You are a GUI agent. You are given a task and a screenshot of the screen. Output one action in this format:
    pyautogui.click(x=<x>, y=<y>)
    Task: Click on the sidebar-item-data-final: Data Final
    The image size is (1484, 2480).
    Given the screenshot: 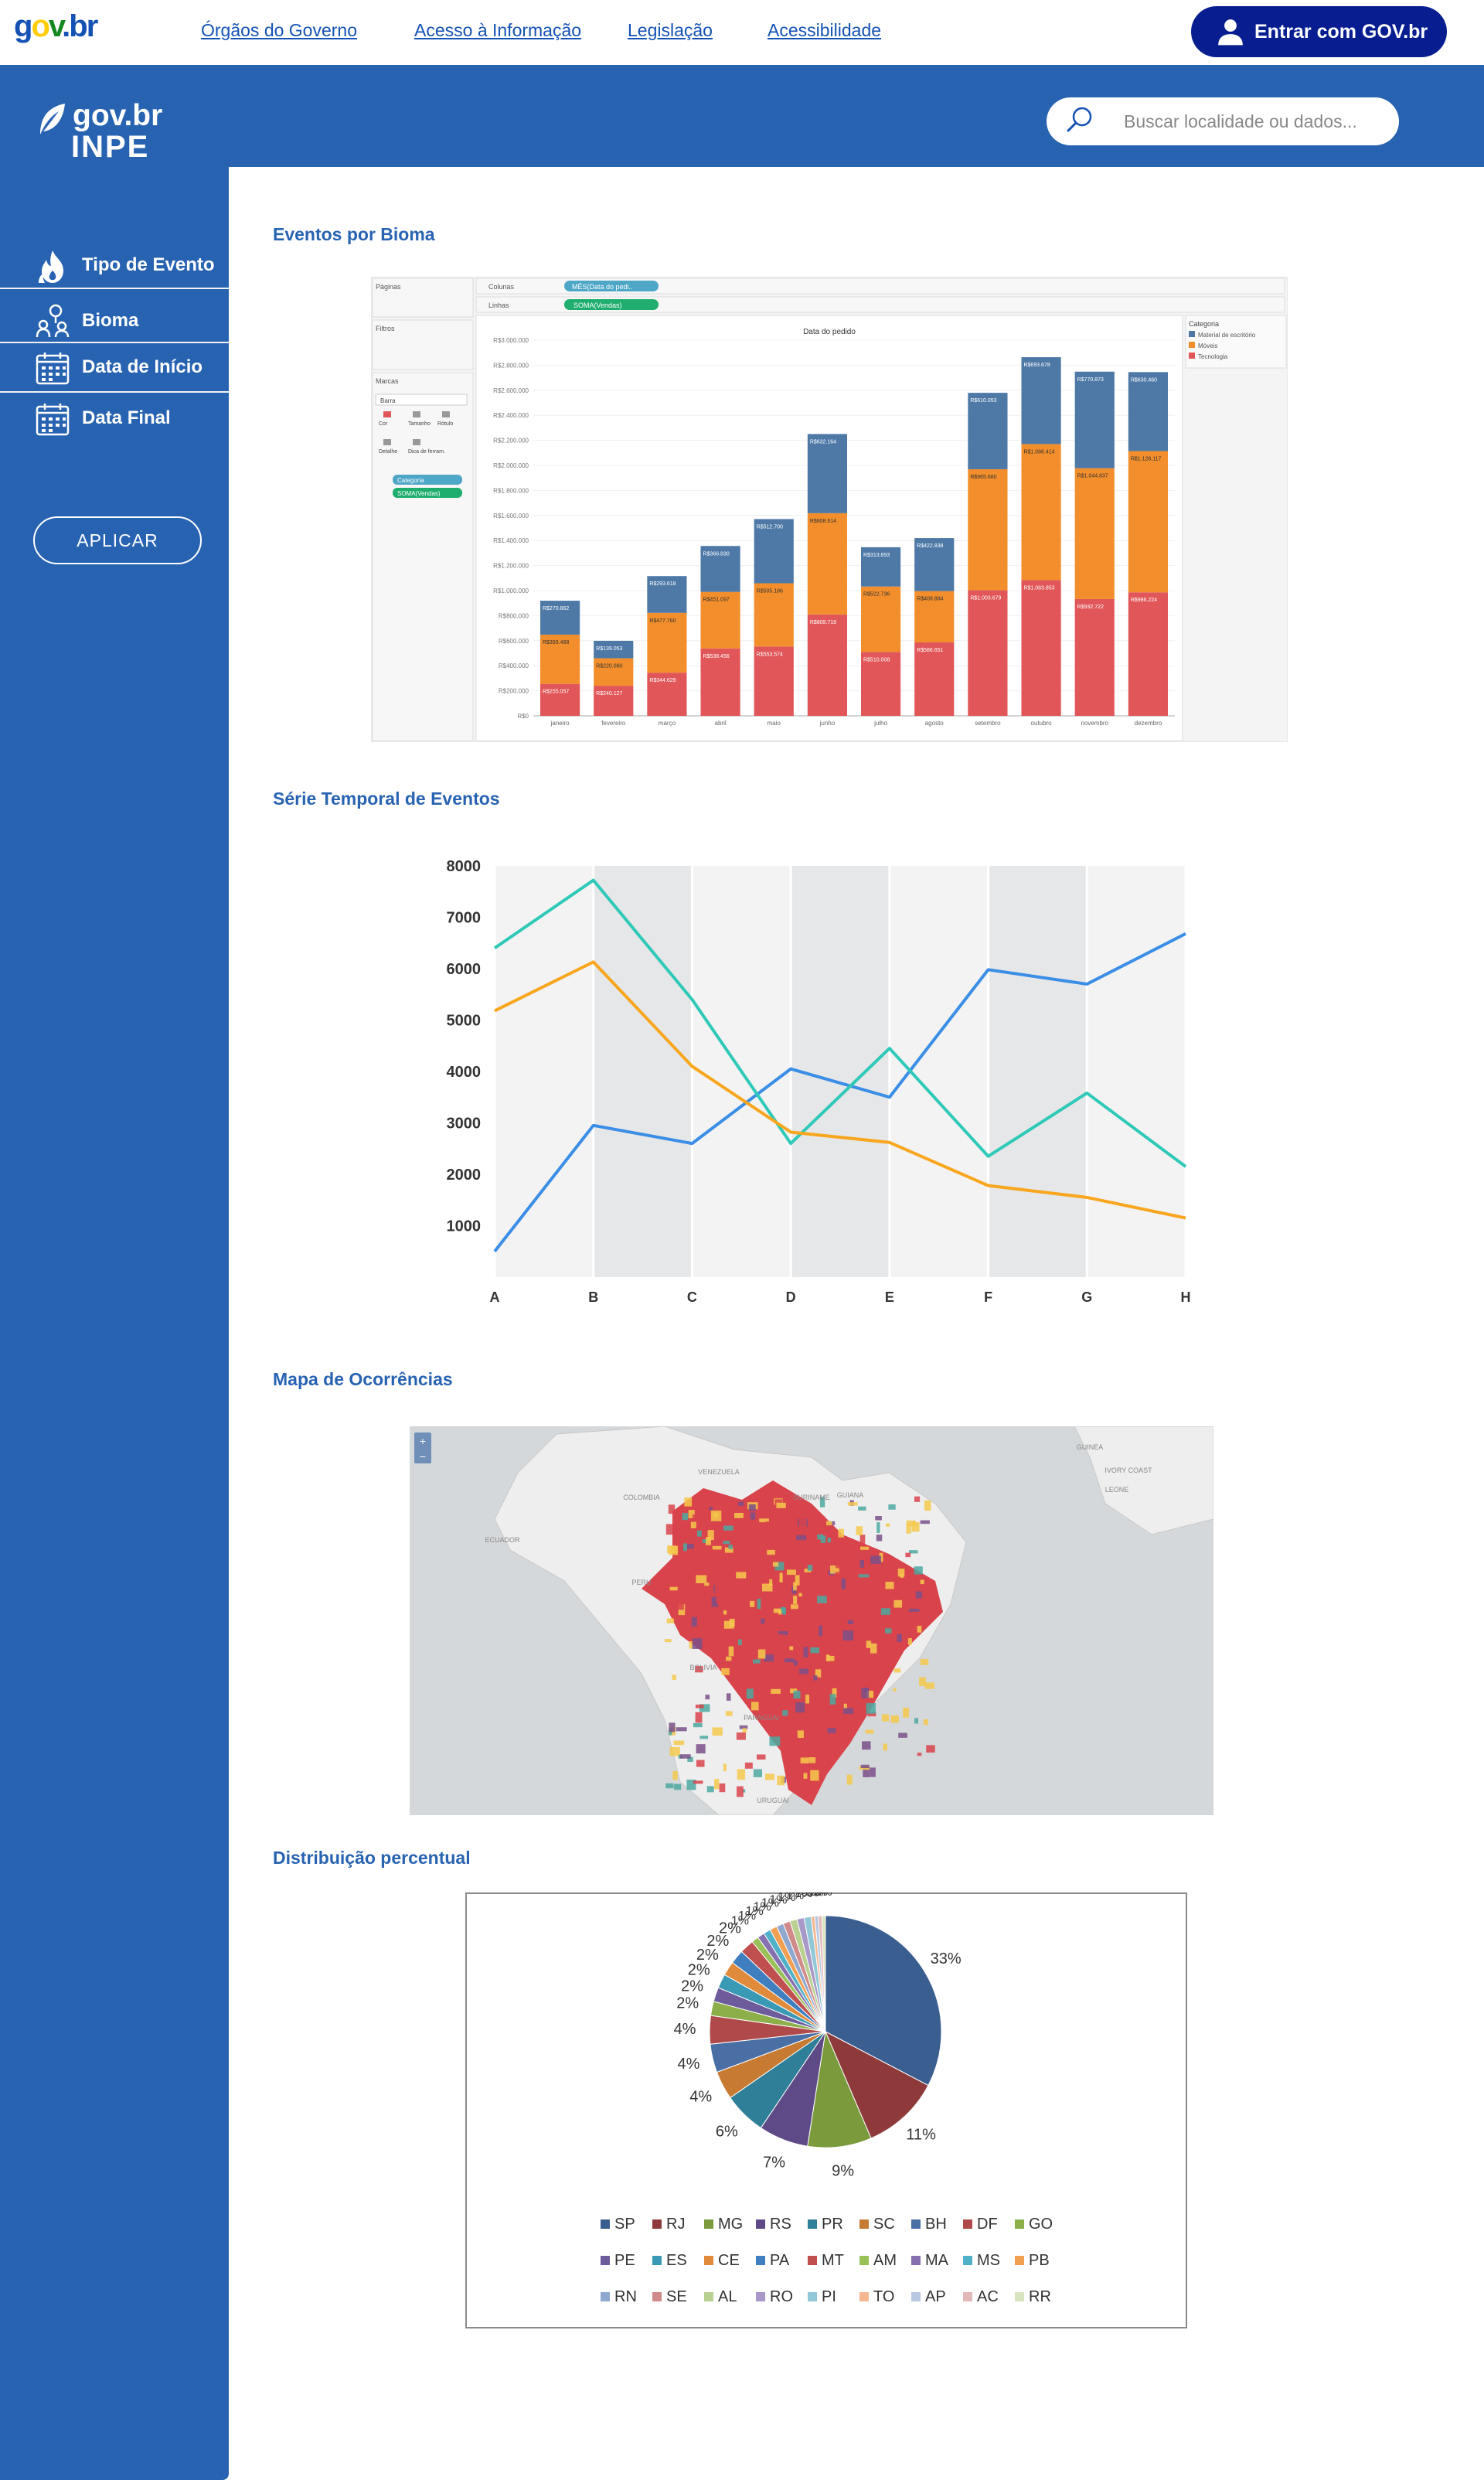 What is the action you would take?
    pyautogui.click(x=114, y=418)
    